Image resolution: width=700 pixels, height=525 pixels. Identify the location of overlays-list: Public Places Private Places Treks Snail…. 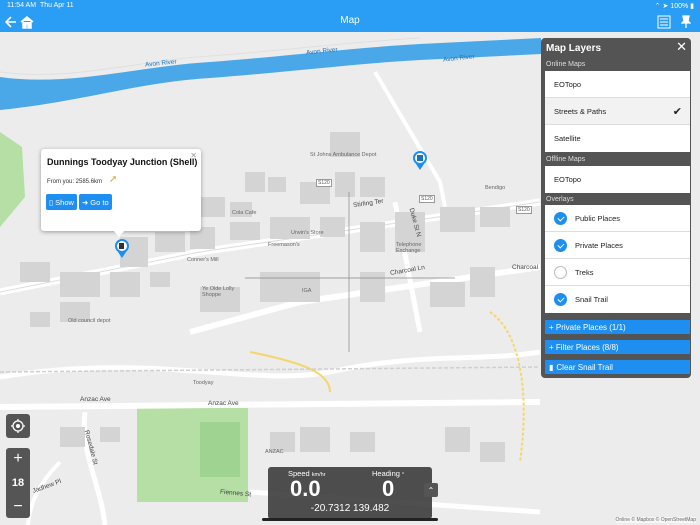
(617, 259).